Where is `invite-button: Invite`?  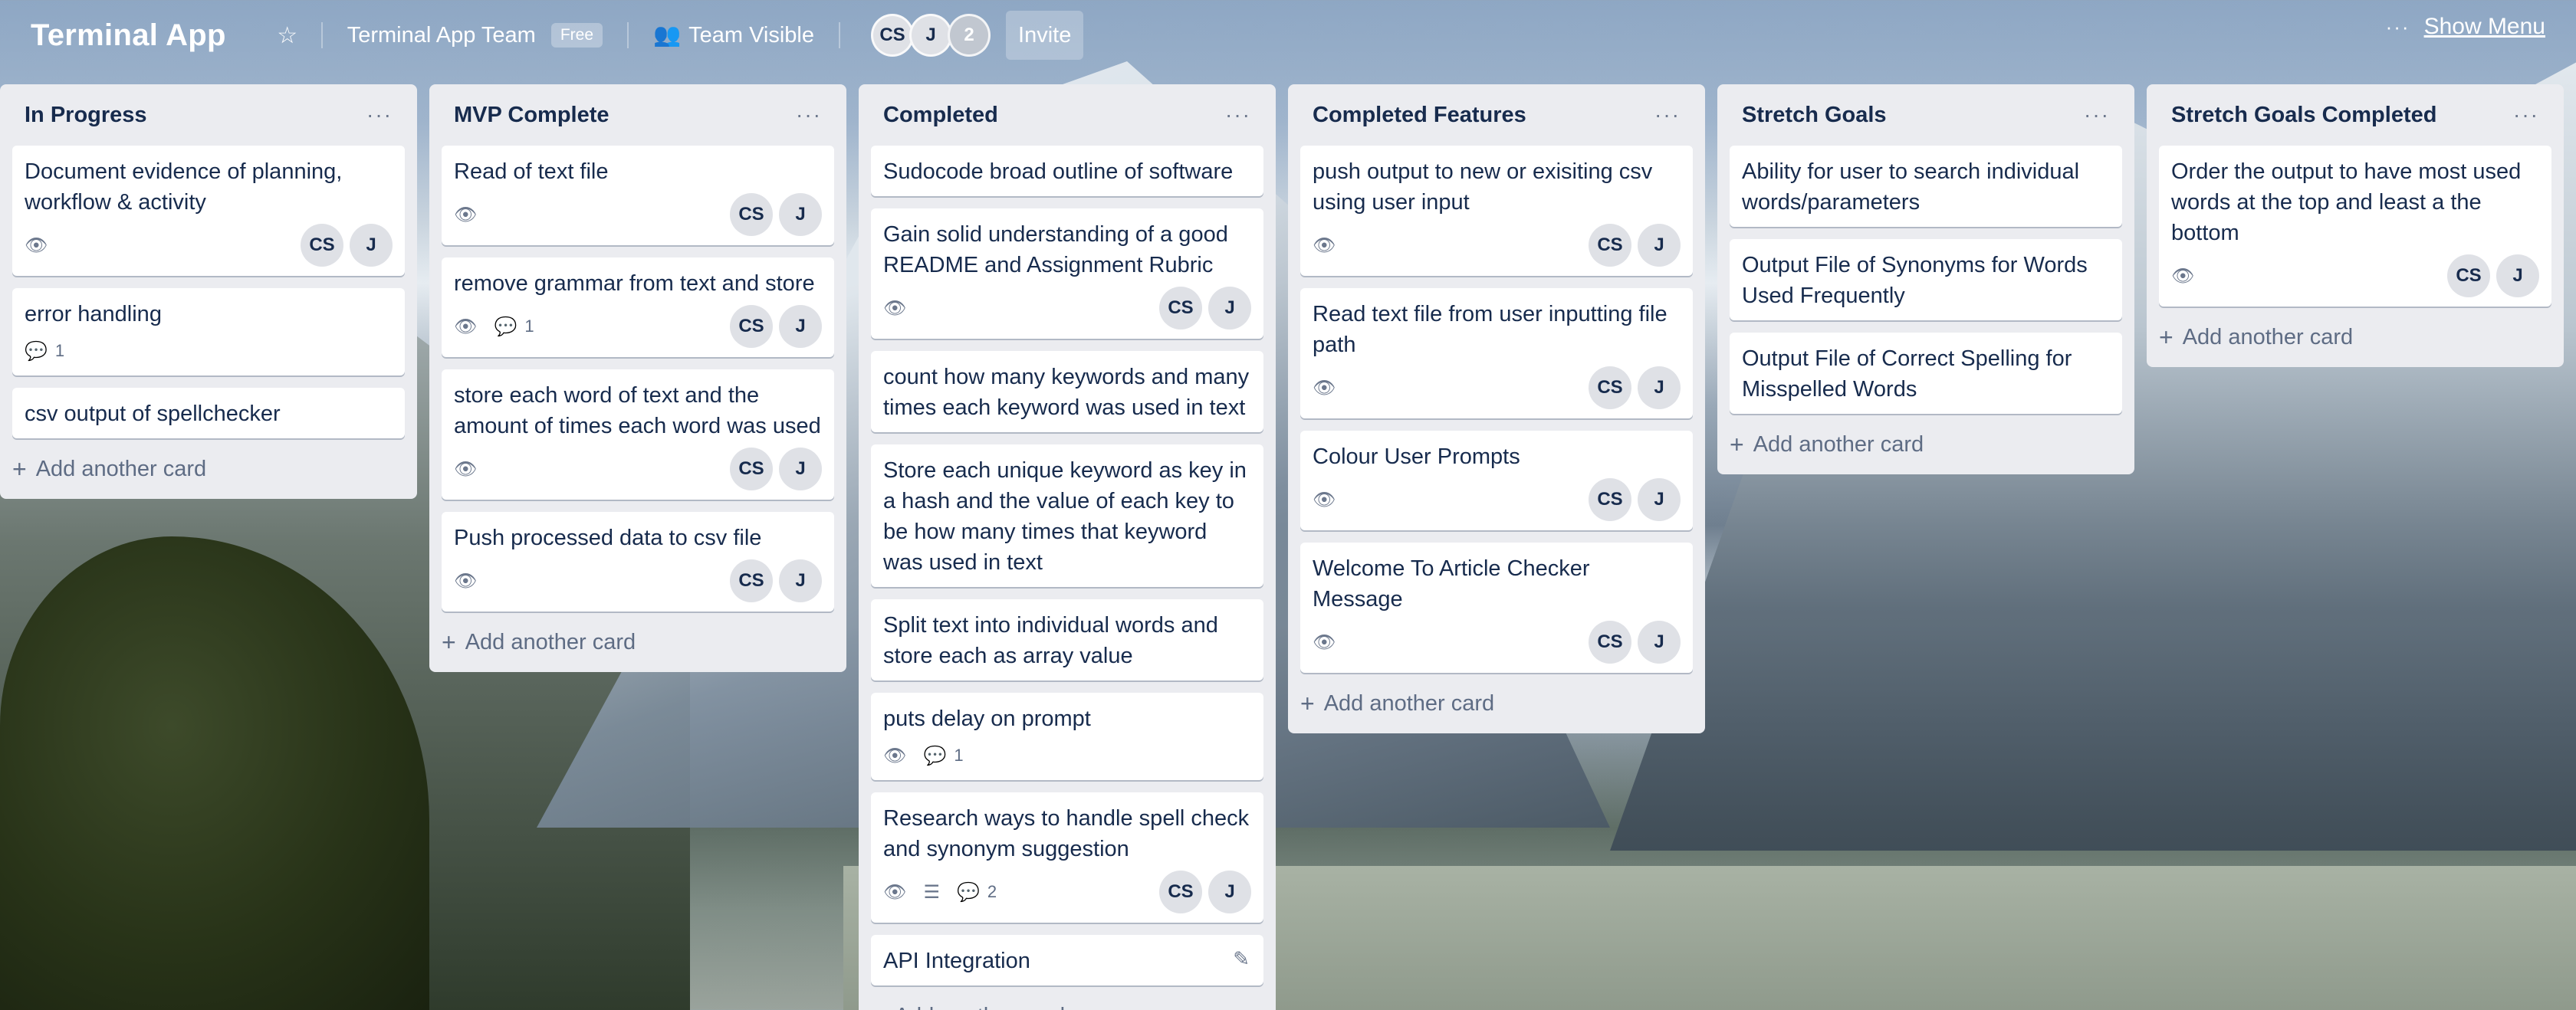
invite-button: Invite is located at coordinates (1045, 35).